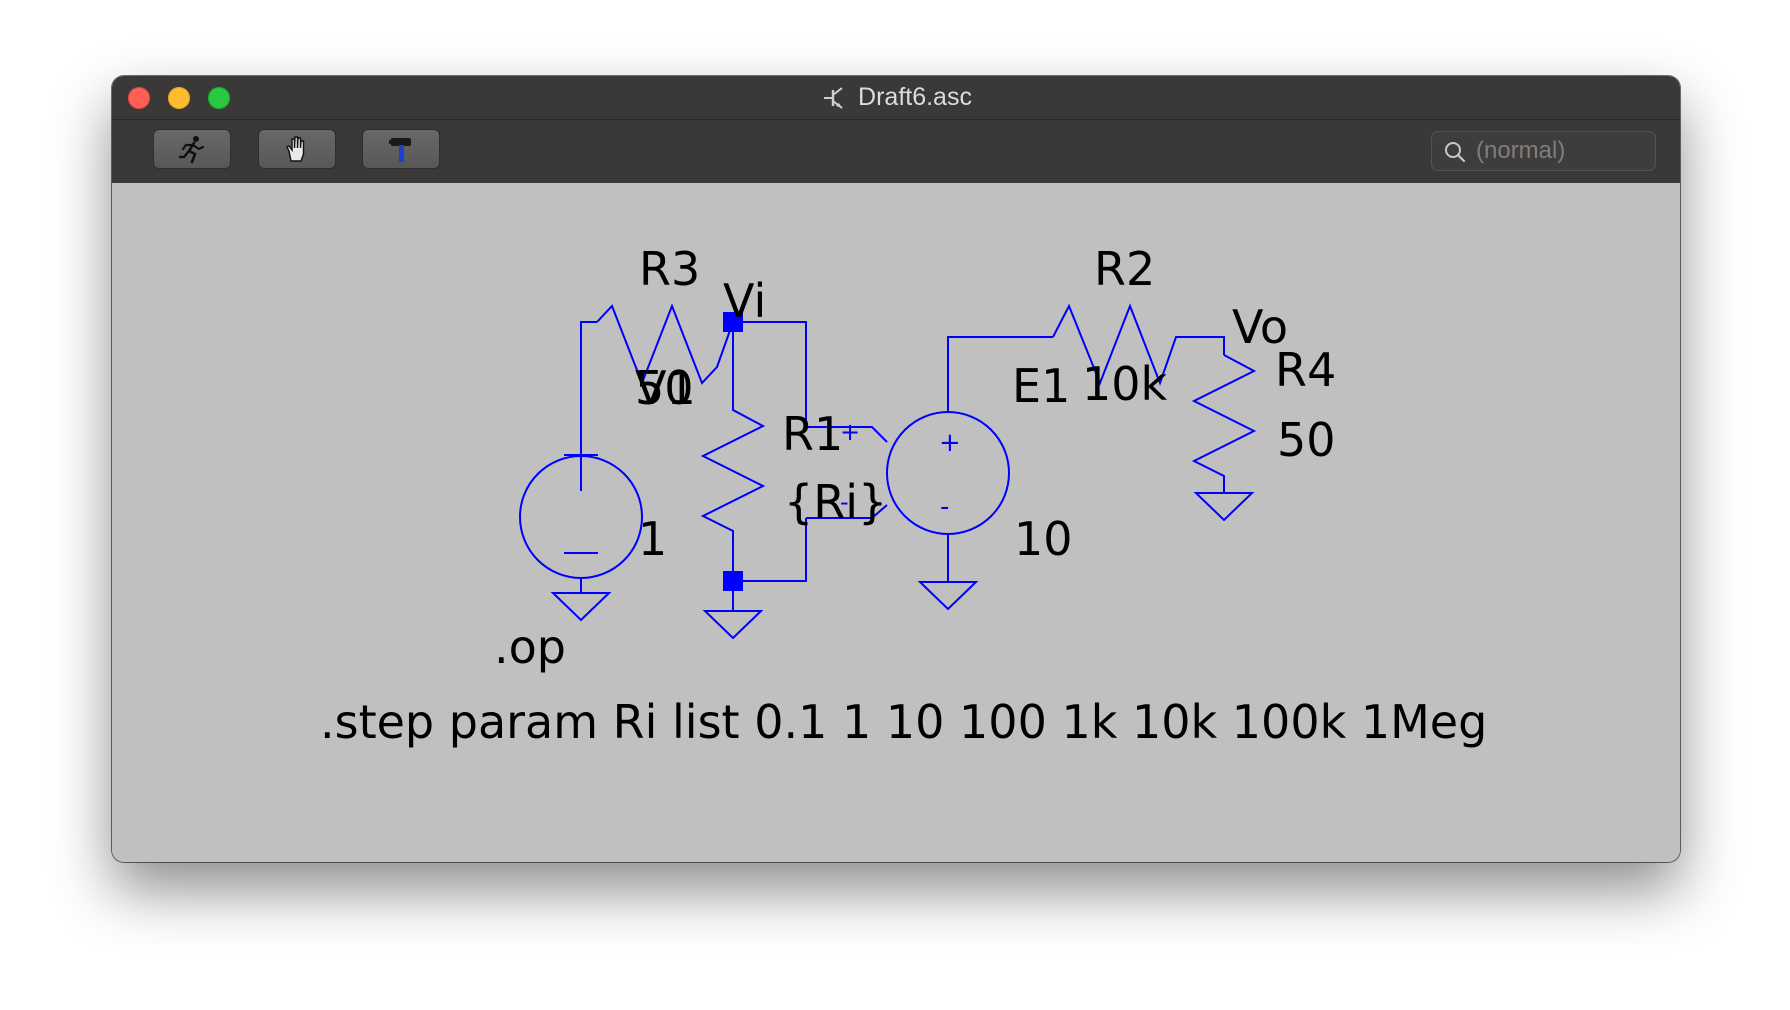  Describe the element at coordinates (588, 388) in the screenshot. I see `wire-v1-r3` at that location.